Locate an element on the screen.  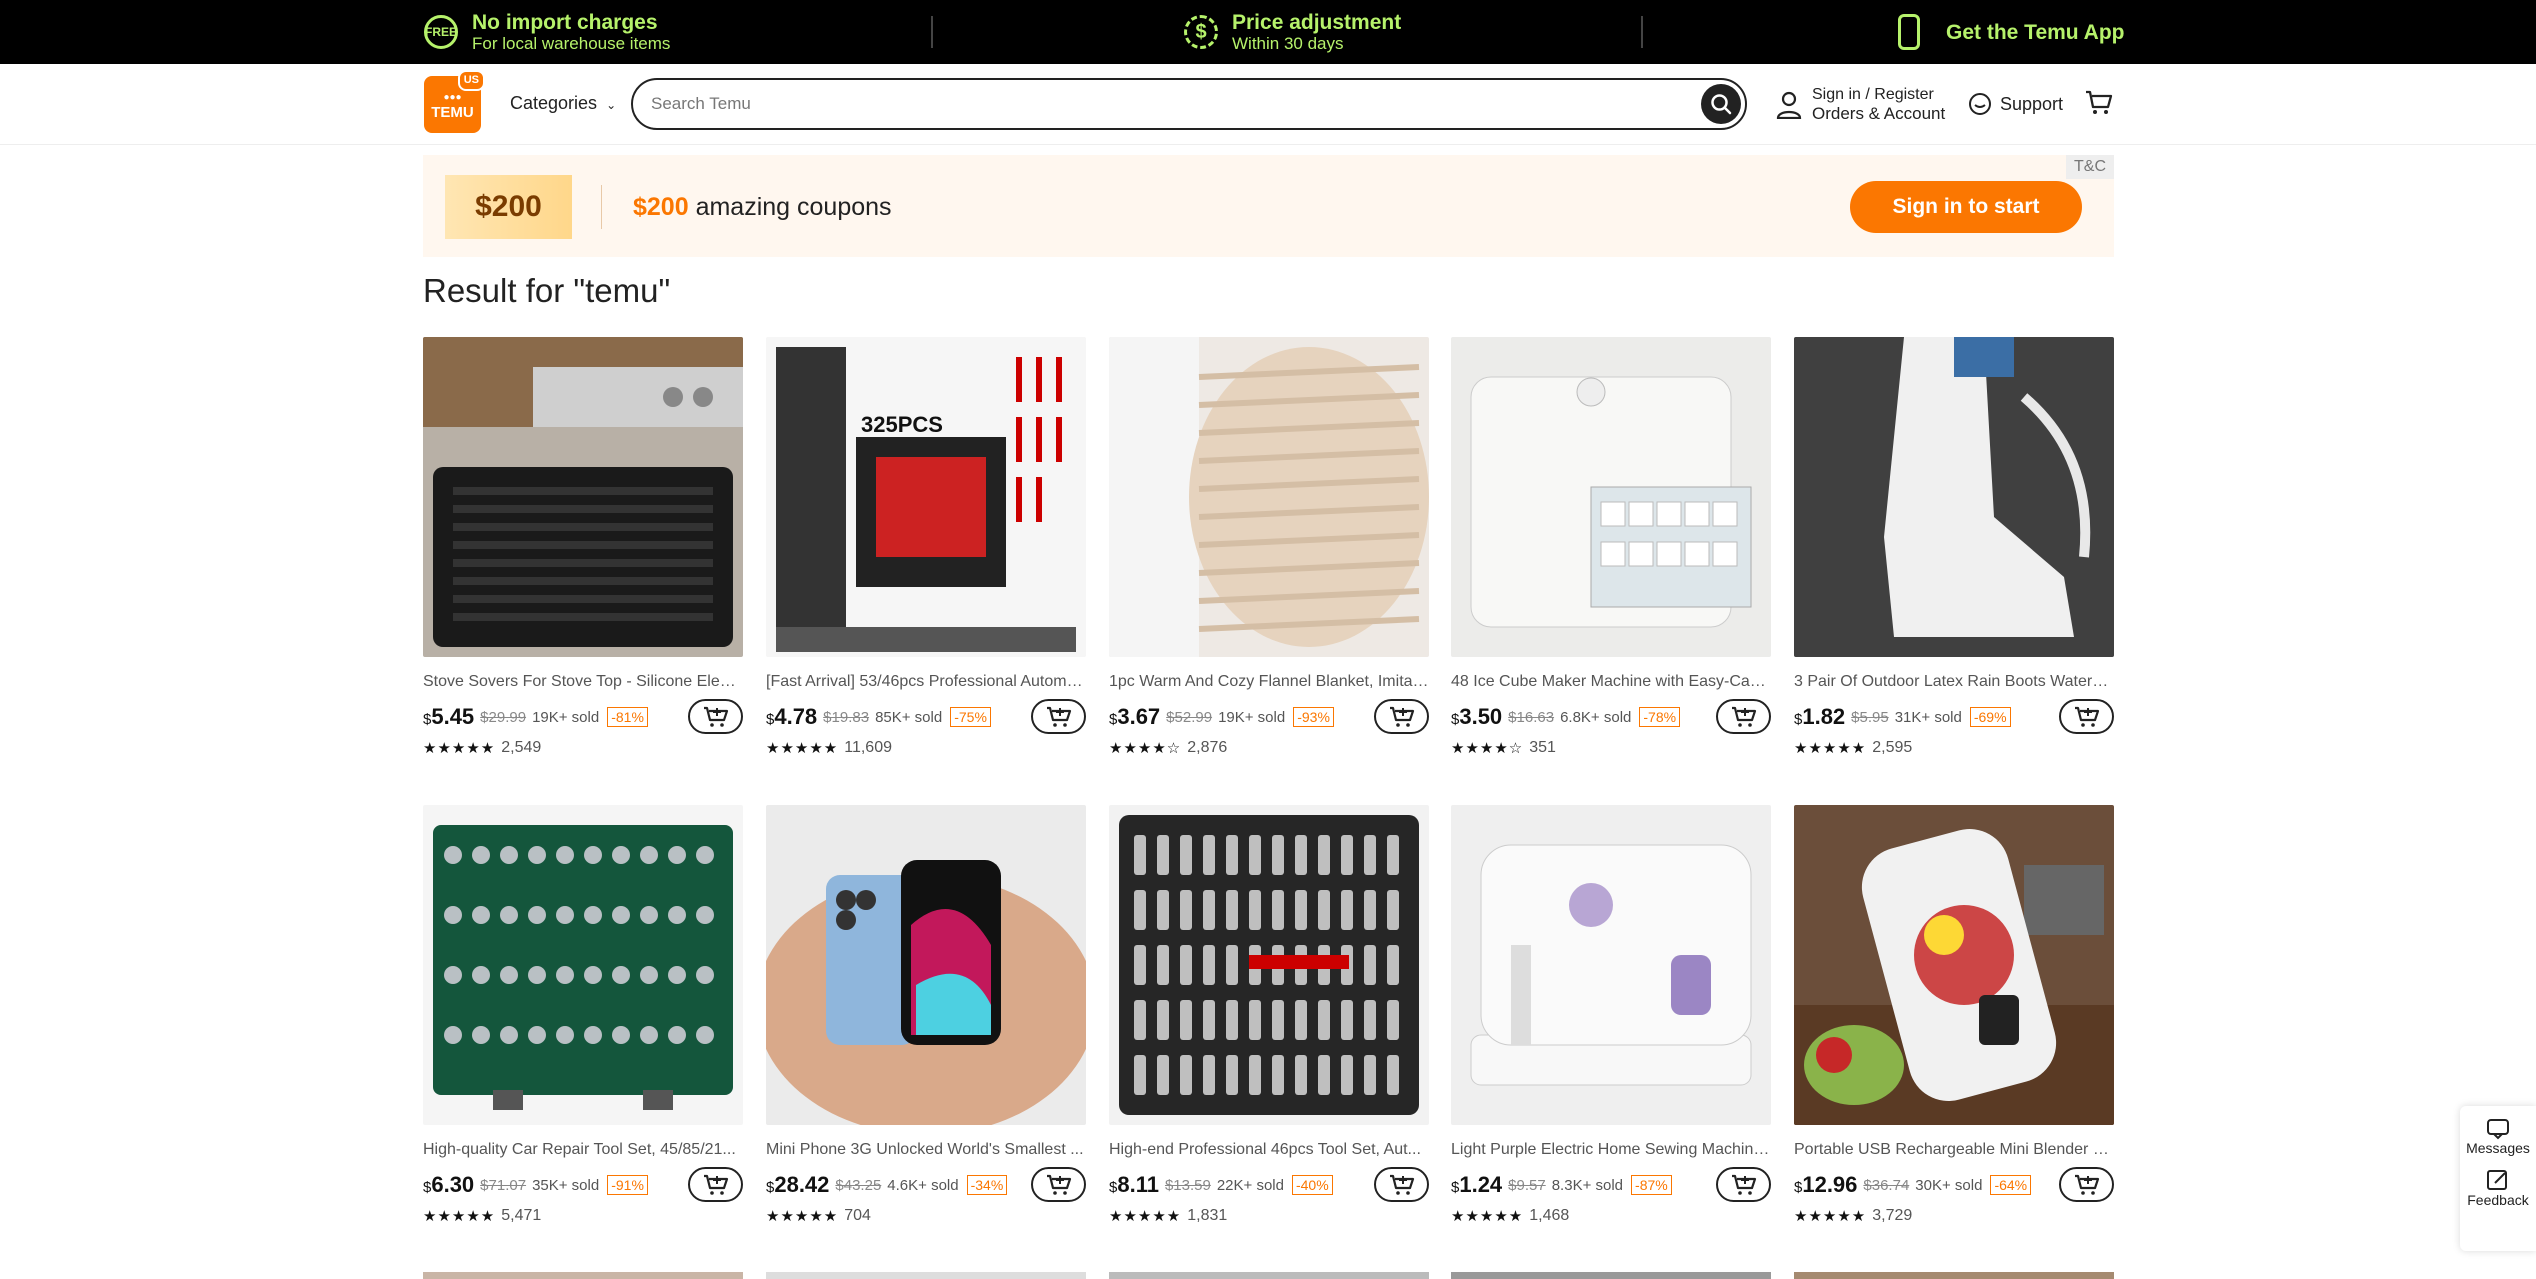
orders-account-label: Orders & Account is located at coordinates (1879, 113).